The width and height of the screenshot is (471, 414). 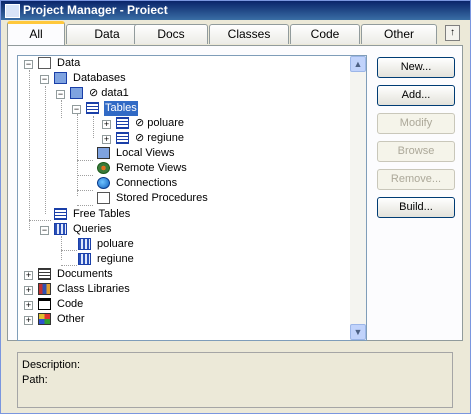 I want to click on path-label: Path:, so click(x=35, y=380).